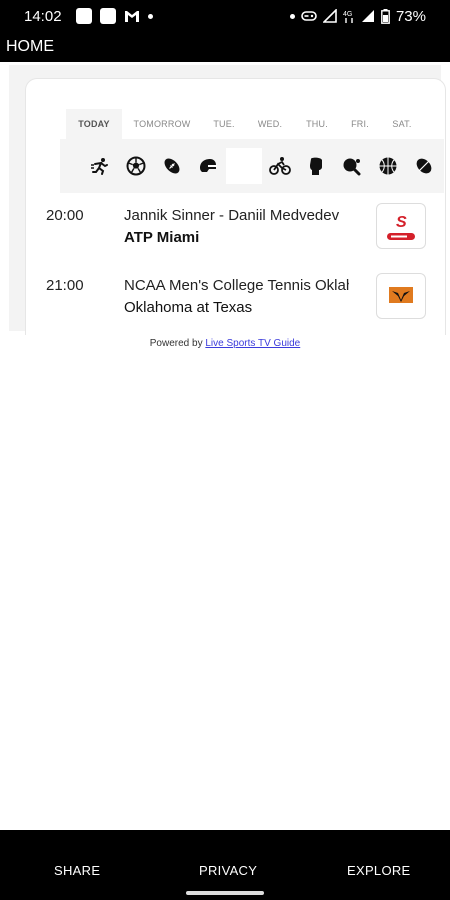  What do you see at coordinates (208, 166) in the screenshot?
I see `helmet-icon` at bounding box center [208, 166].